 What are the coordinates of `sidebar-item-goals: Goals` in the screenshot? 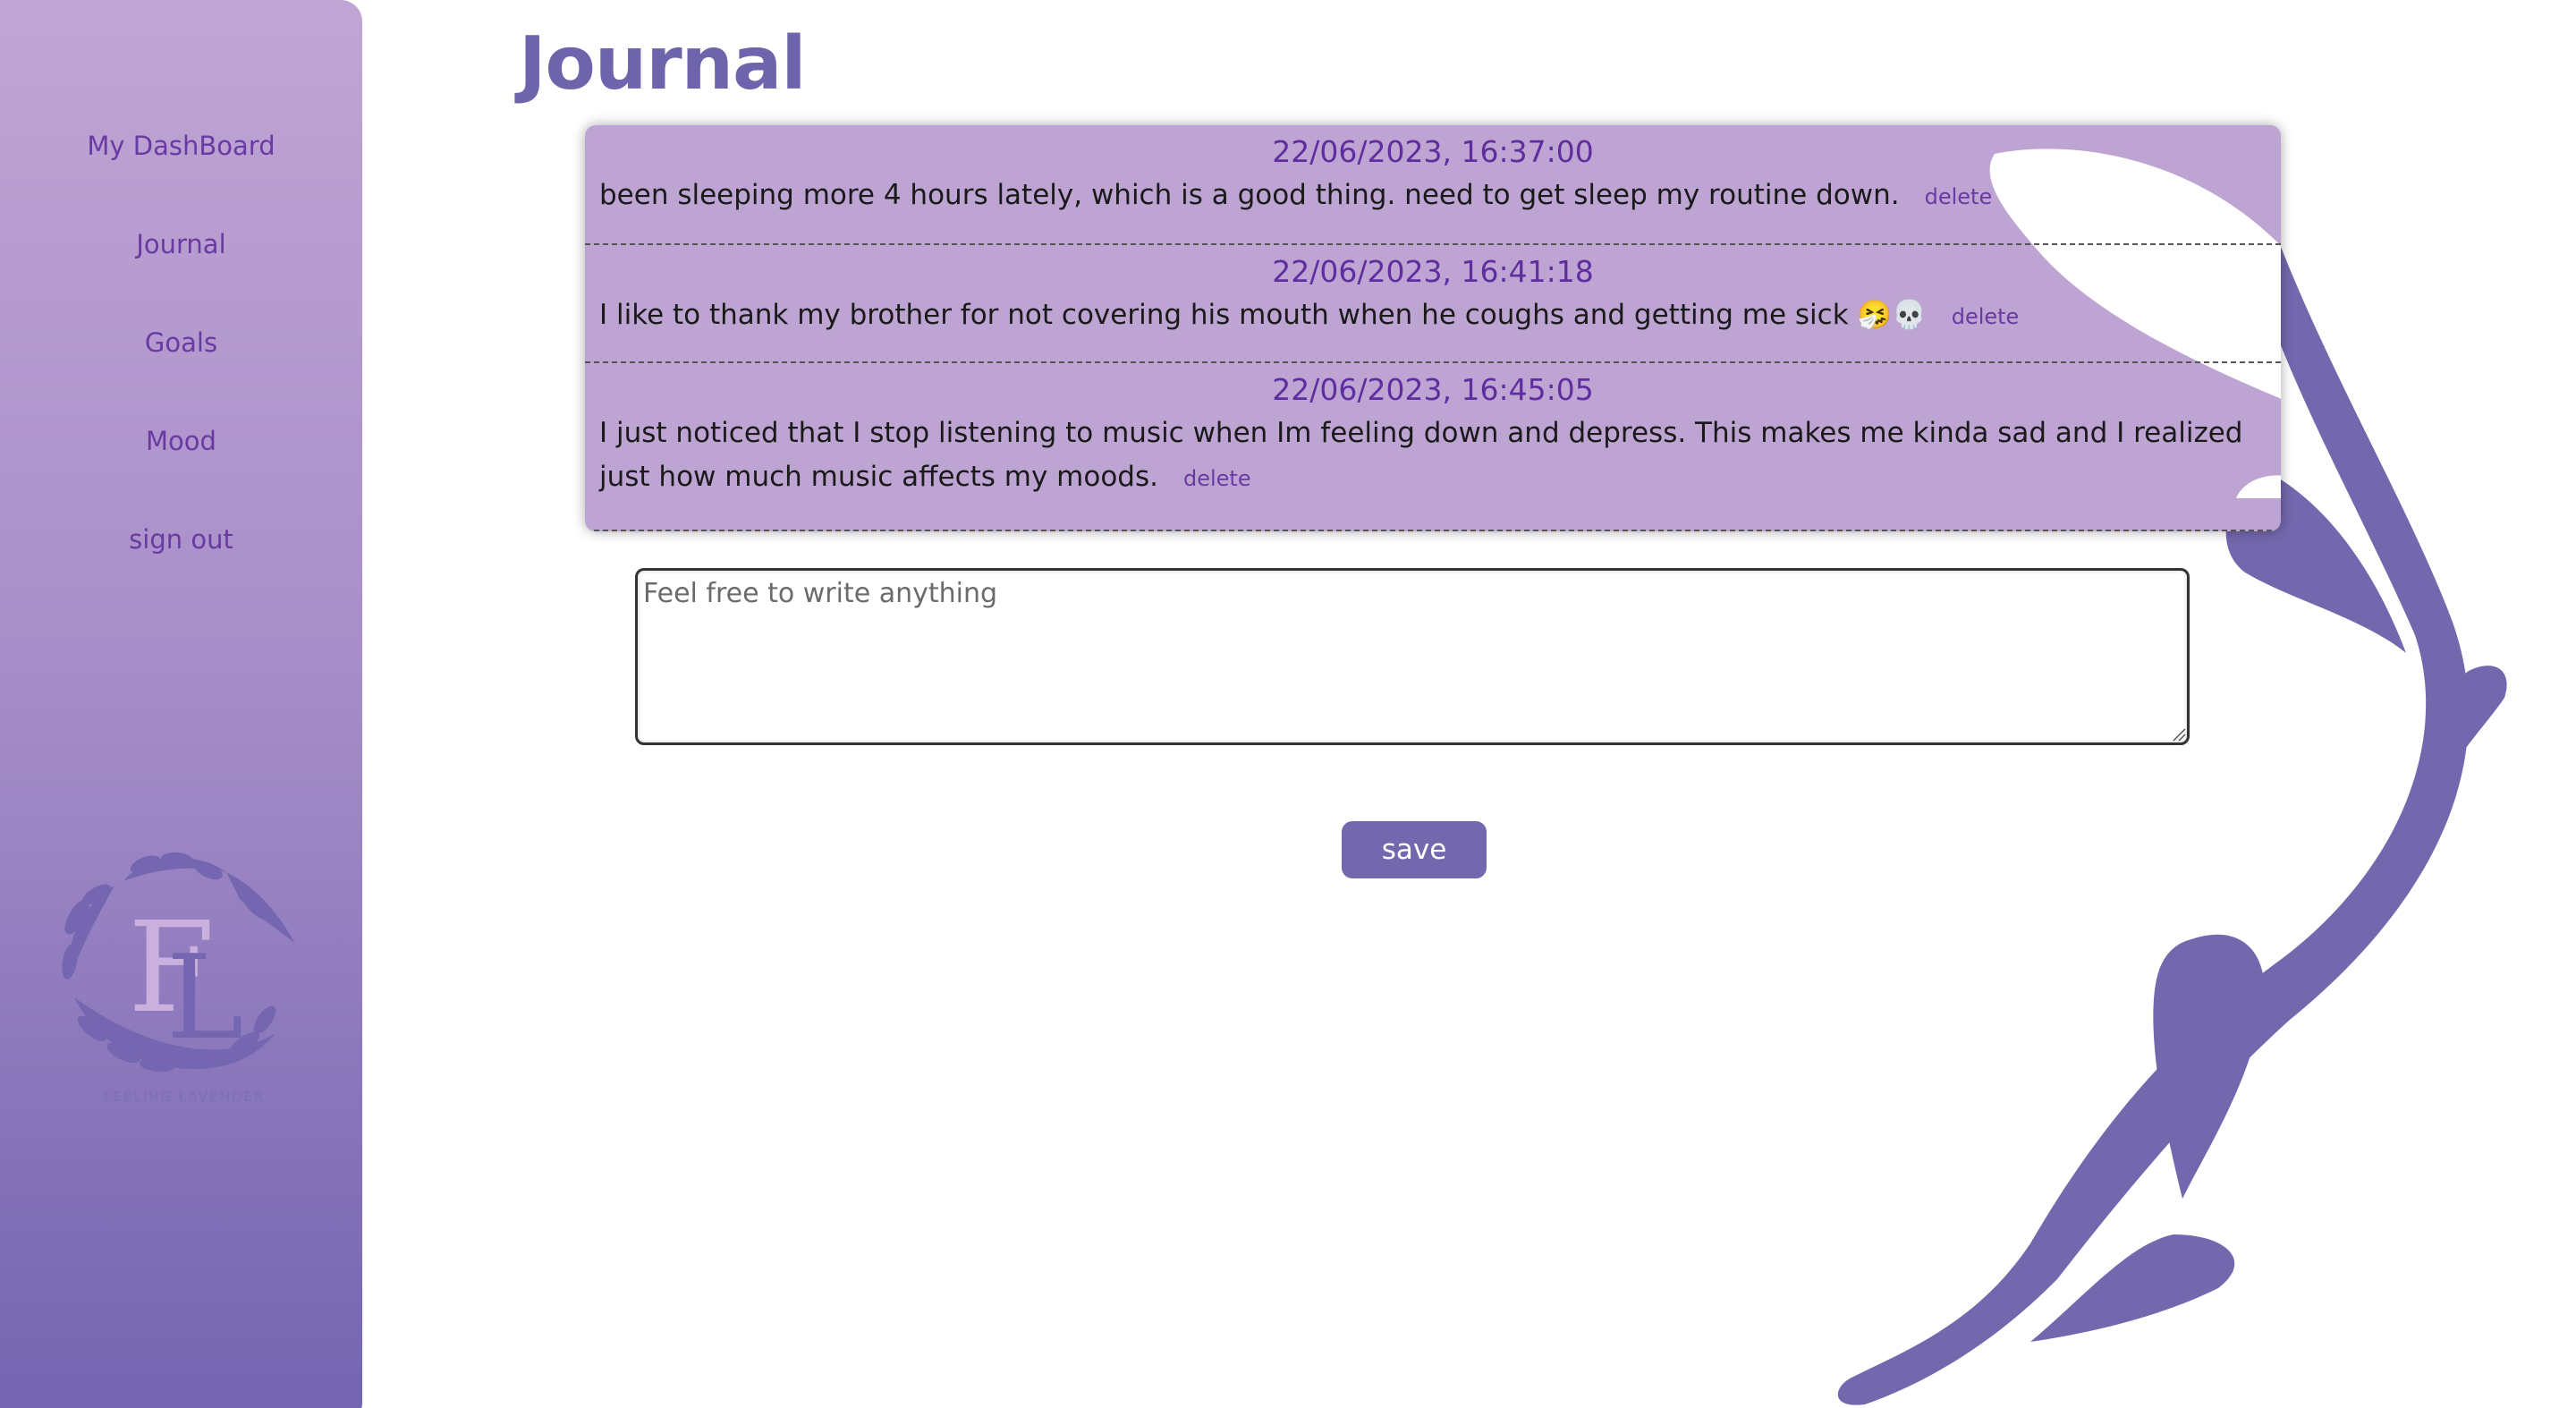 It's located at (181, 343).